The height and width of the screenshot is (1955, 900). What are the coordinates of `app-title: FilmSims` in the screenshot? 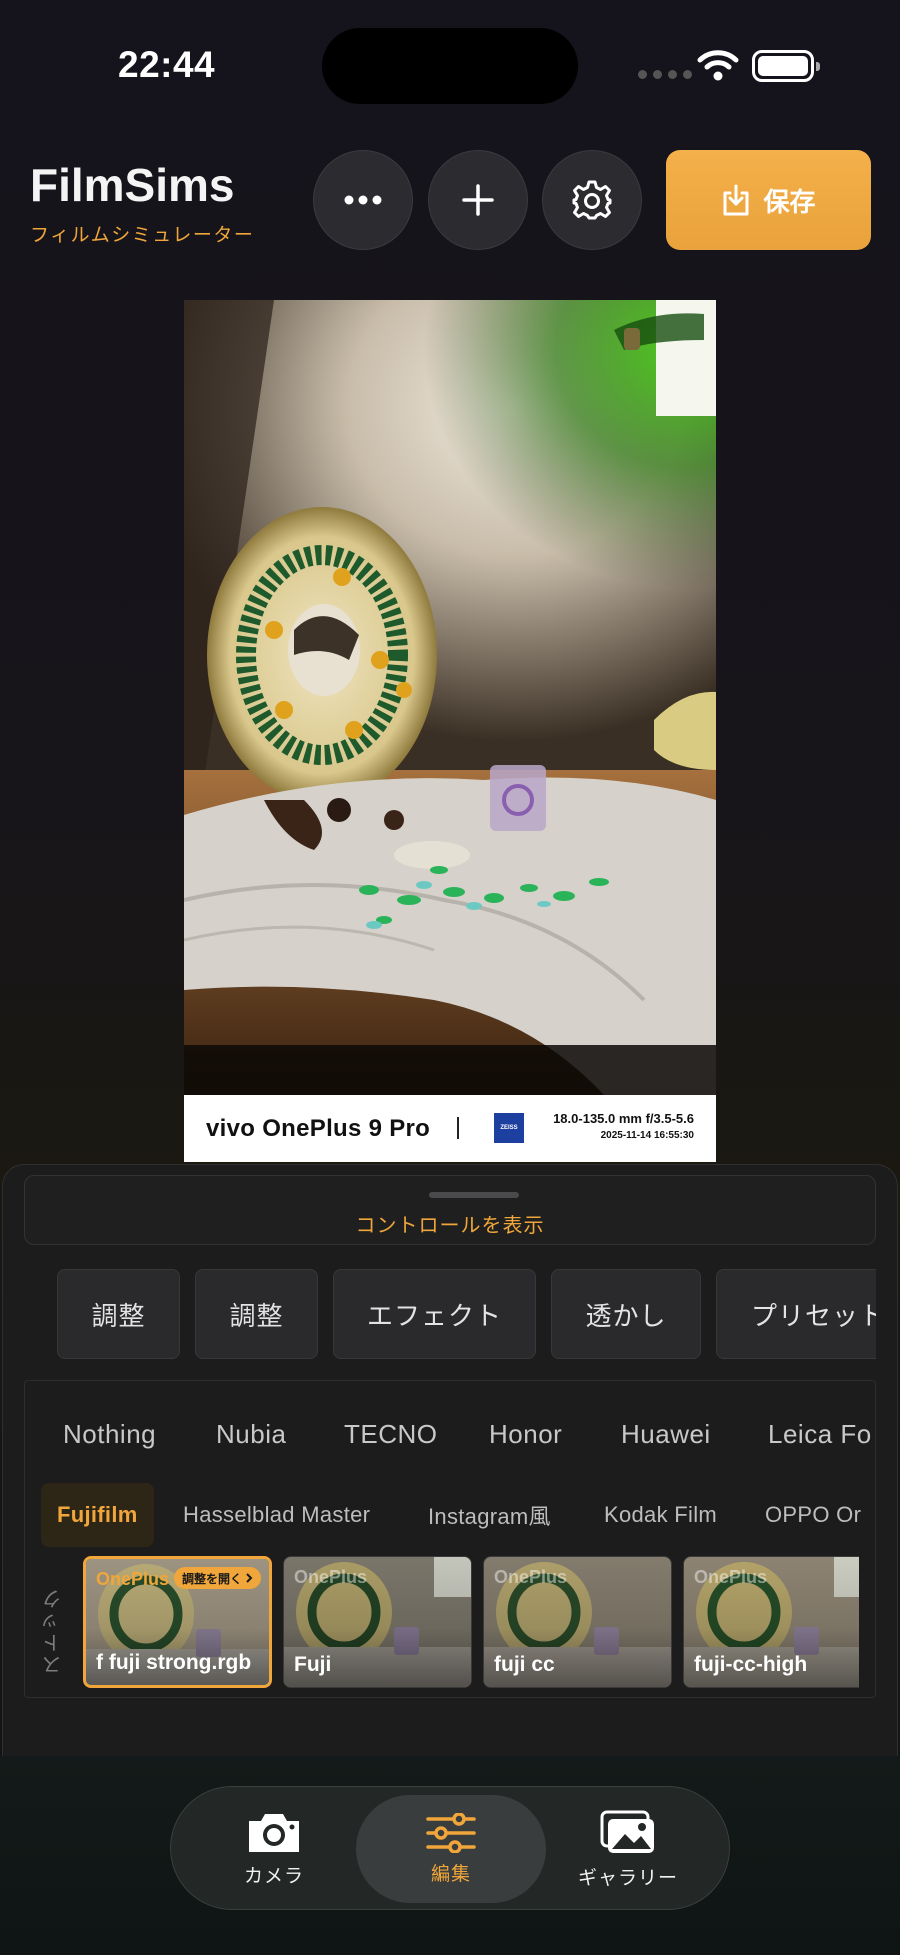 It's located at (132, 185).